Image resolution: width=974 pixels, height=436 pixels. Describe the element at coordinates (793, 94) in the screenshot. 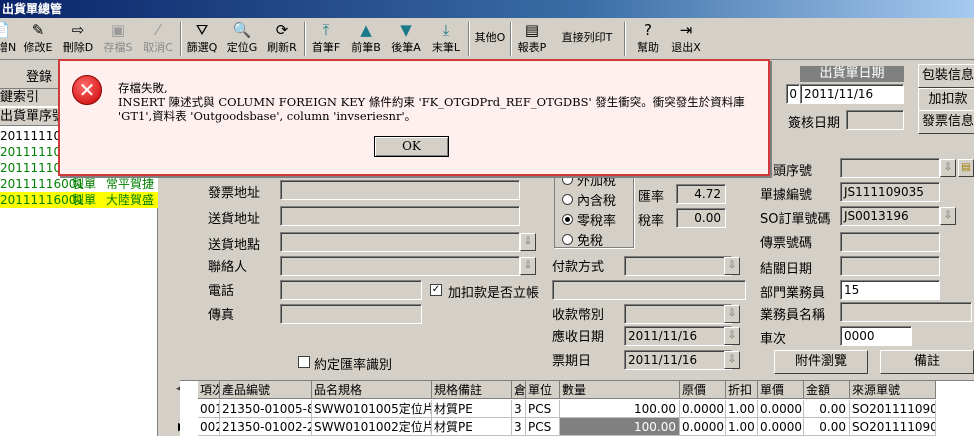

I see `date-index-field: 0` at that location.